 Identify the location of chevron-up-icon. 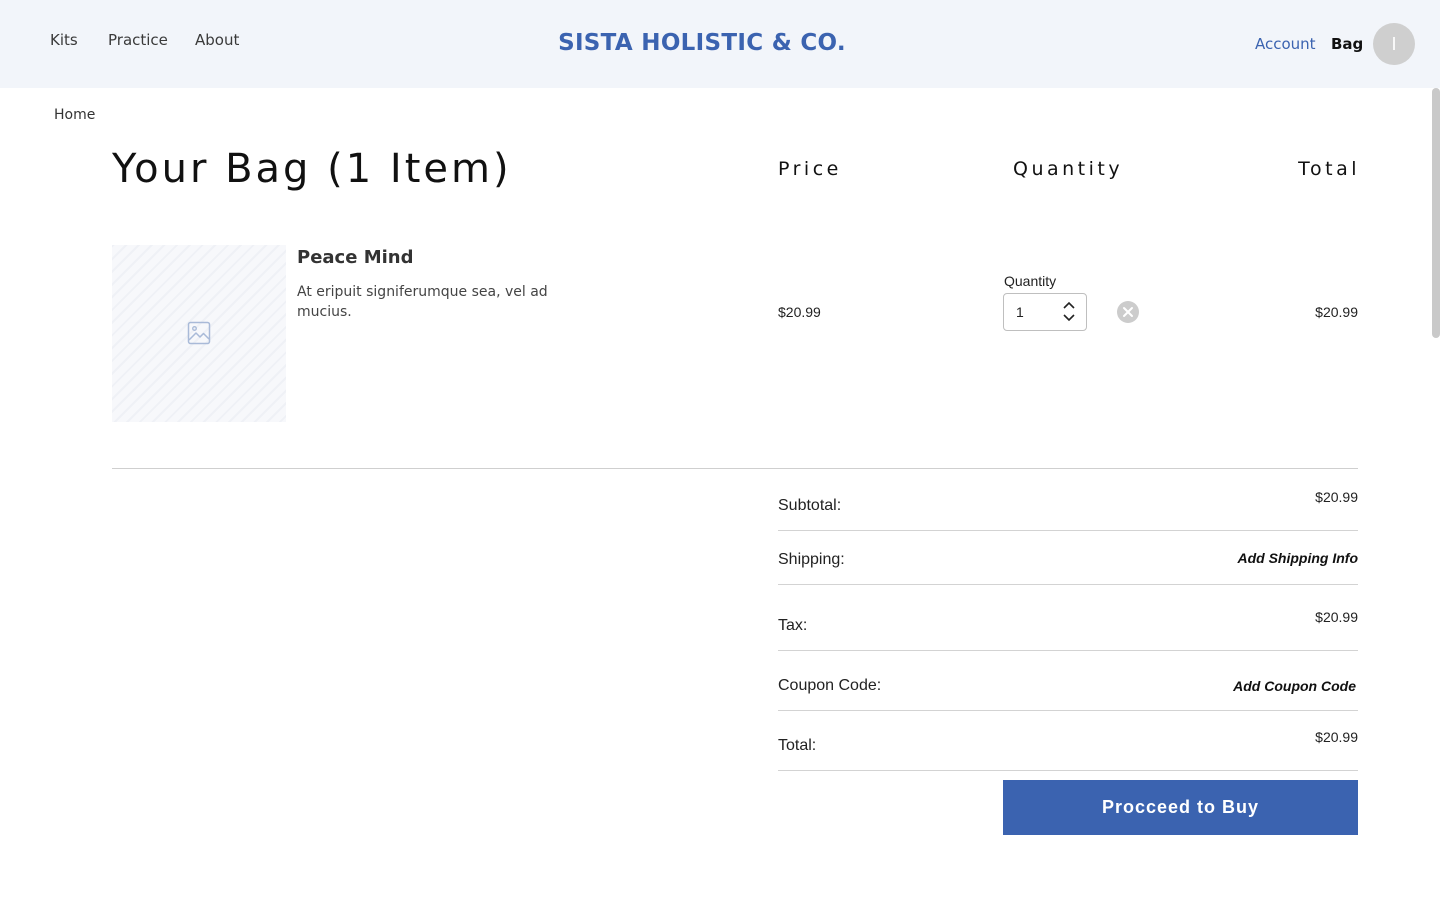
(1069, 305).